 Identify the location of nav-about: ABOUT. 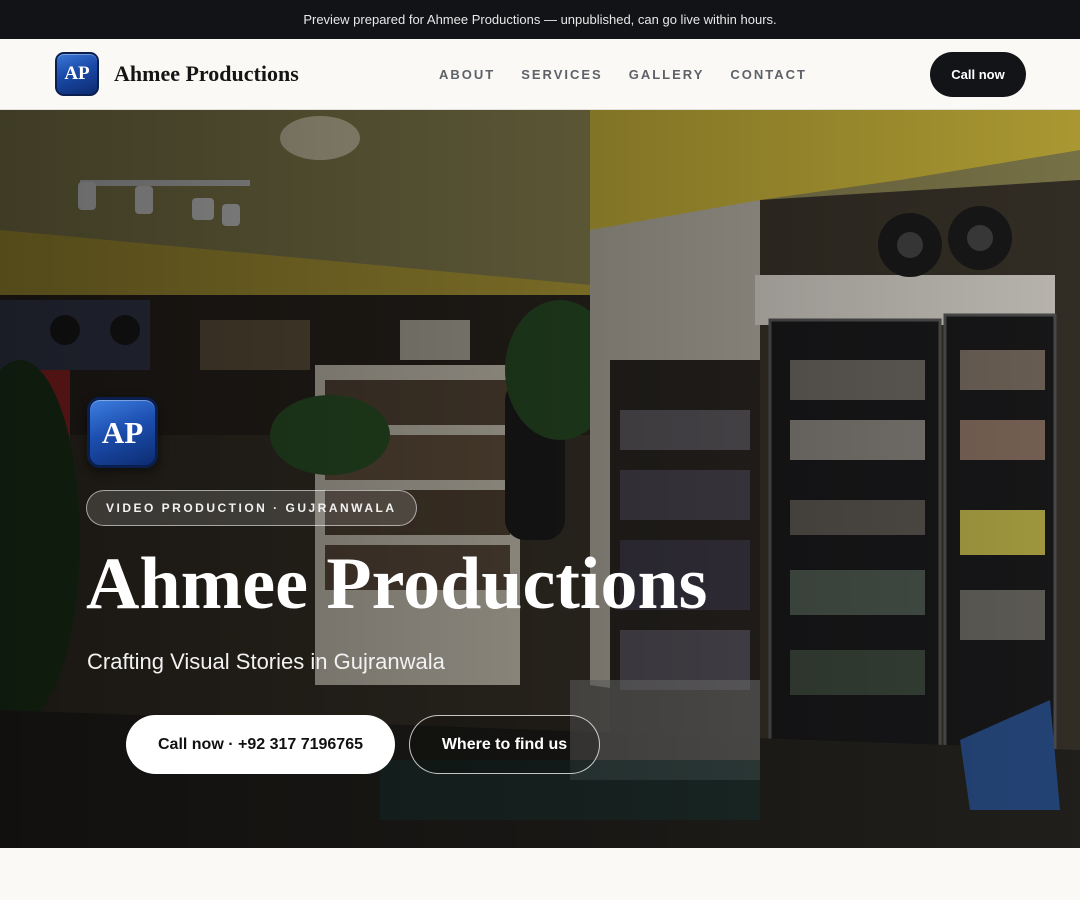
(467, 74).